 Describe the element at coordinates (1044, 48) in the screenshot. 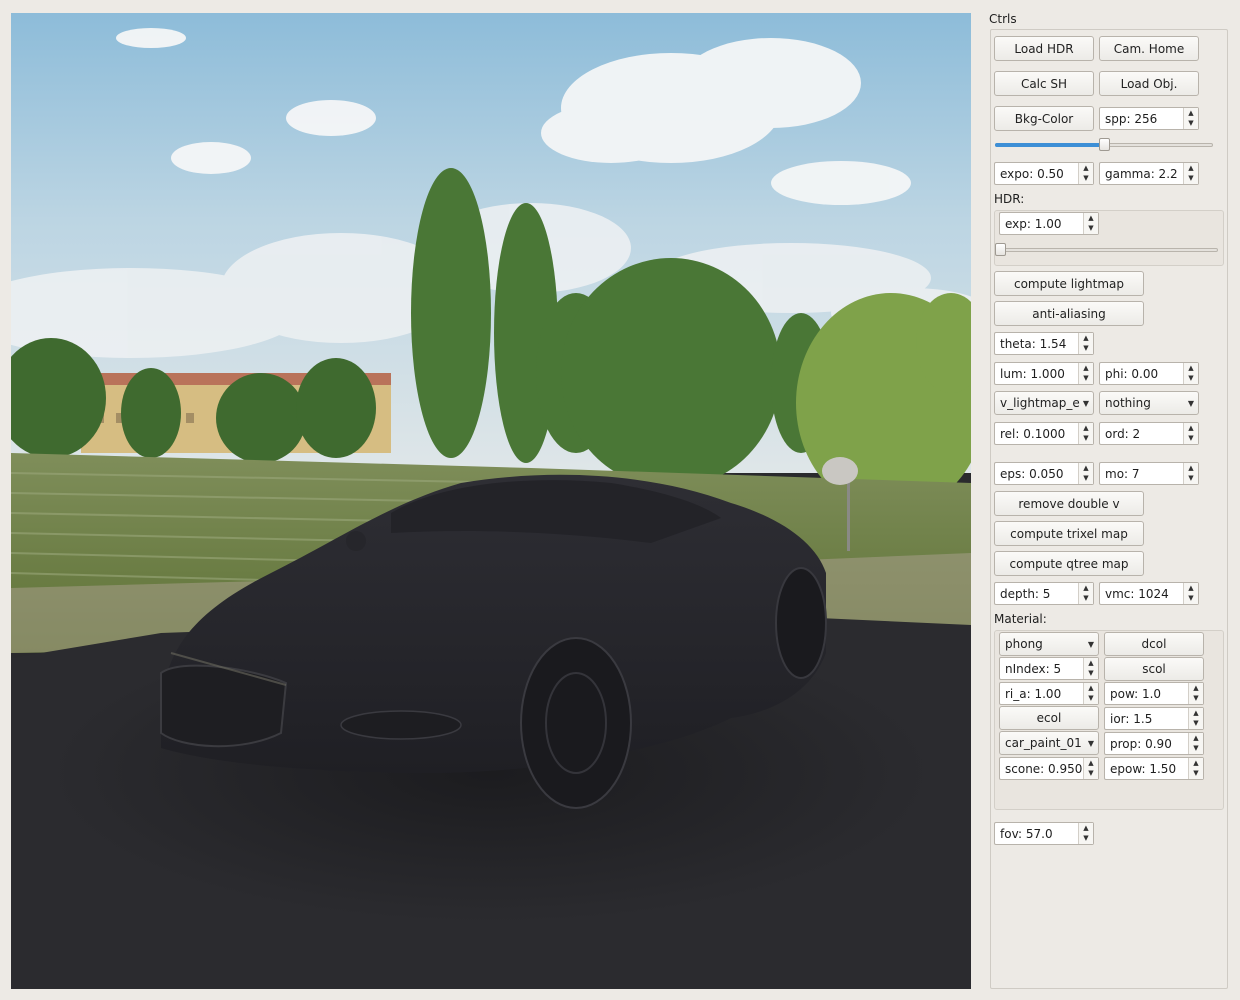

I see `load-hdr-button: Load HDR` at that location.